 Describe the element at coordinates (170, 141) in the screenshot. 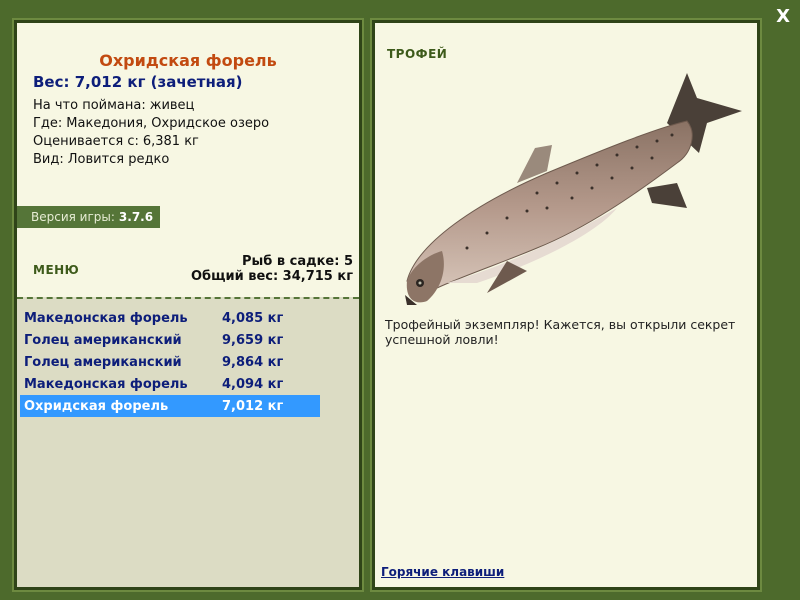

I see `info-value: 6,381 кг` at that location.